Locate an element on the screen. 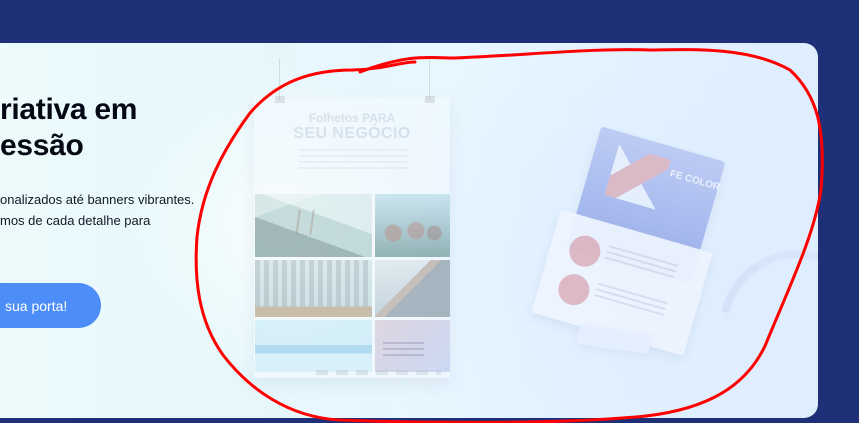 Image resolution: width=859 pixels, height=423 pixels. poster-photo-city is located at coordinates (313, 288).